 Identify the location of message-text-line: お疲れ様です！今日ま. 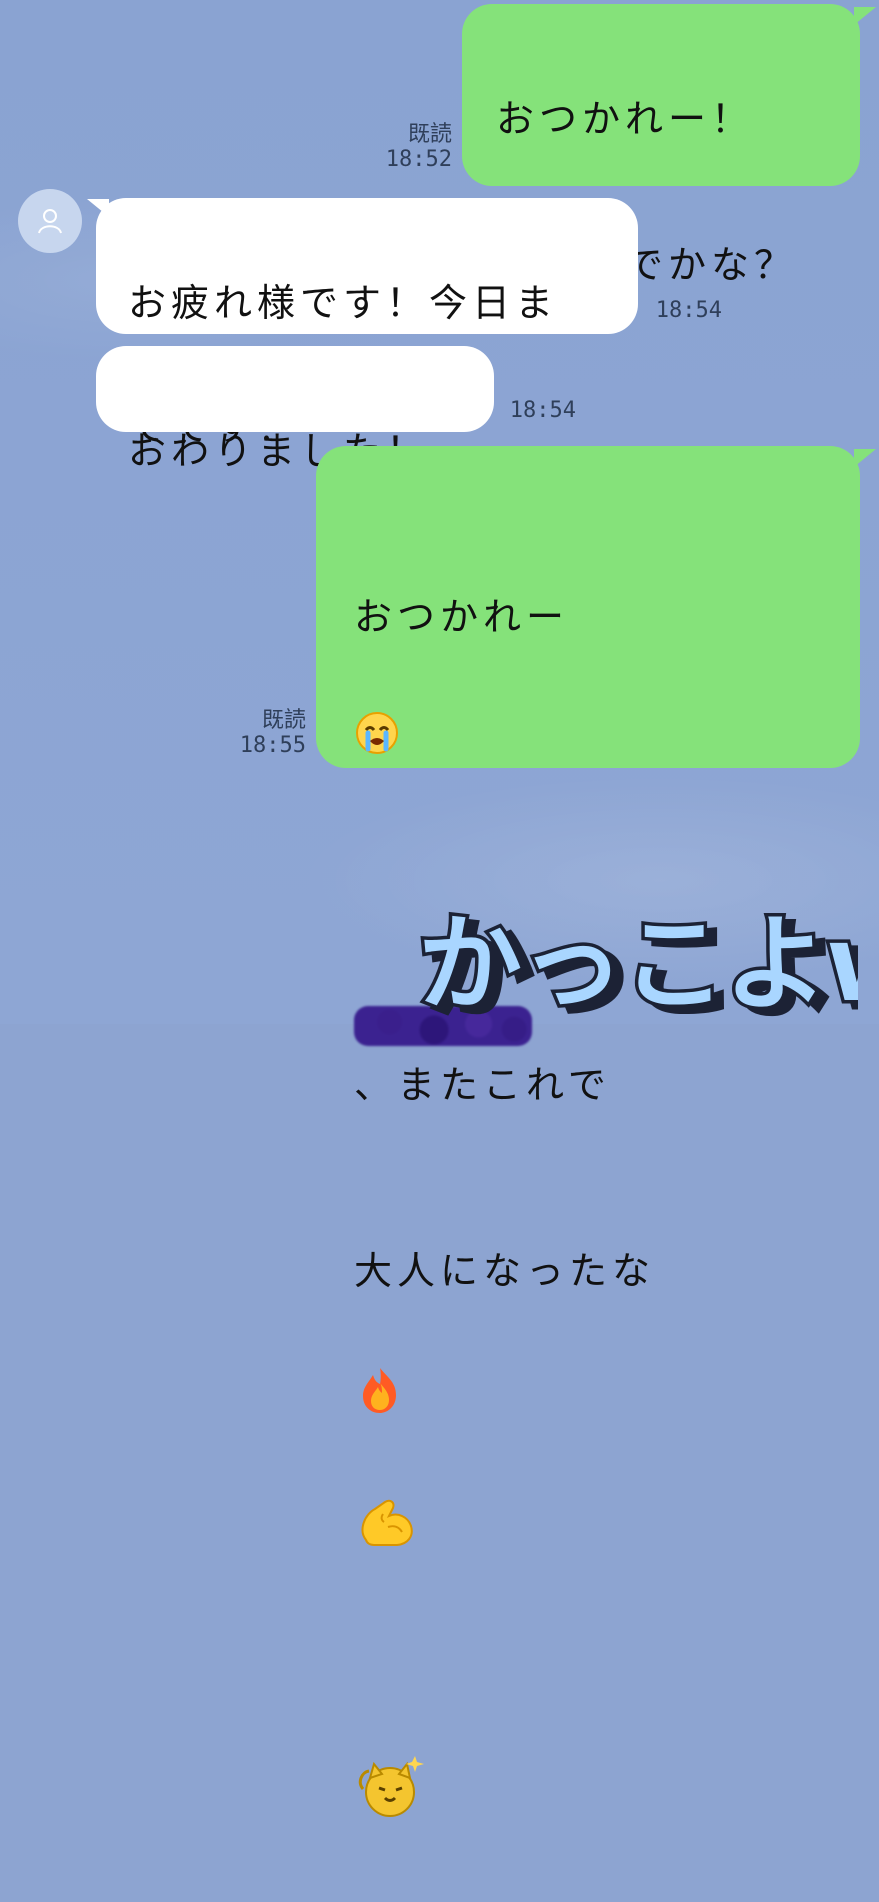
(343, 303).